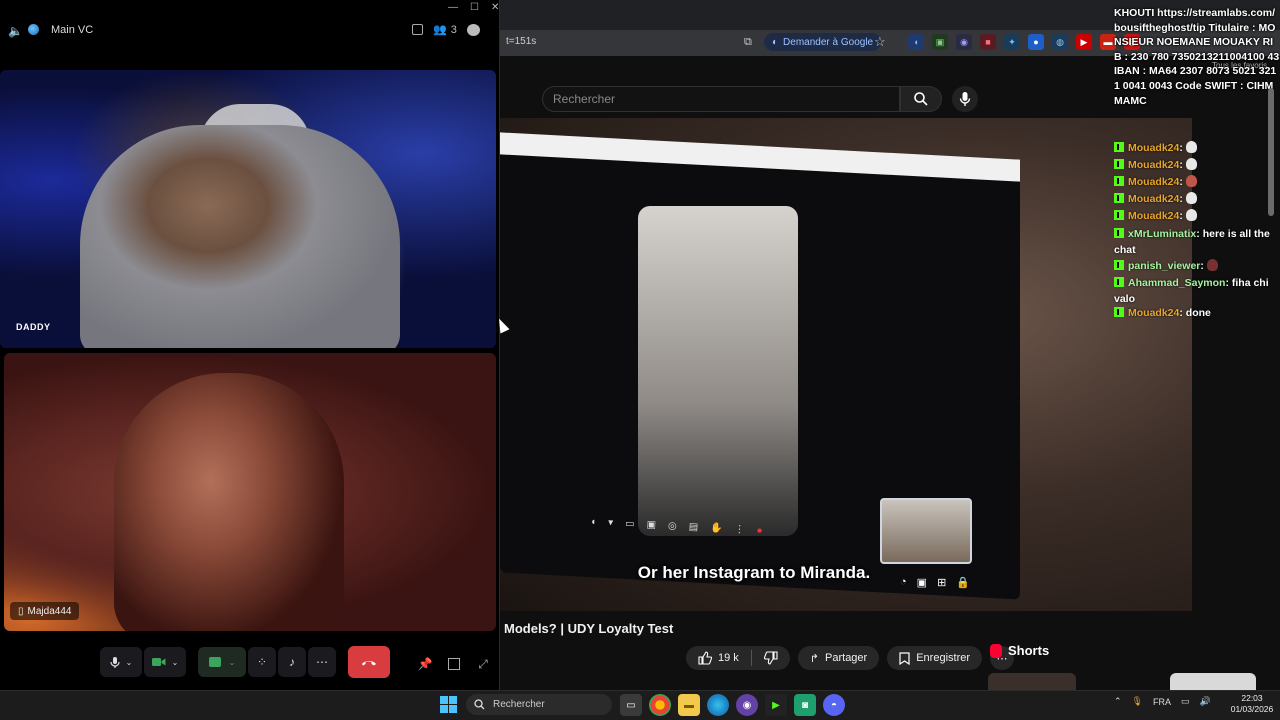 The height and width of the screenshot is (720, 1280). What do you see at coordinates (445, 30) in the screenshot?
I see `participants-button: 👥 3` at bounding box center [445, 30].